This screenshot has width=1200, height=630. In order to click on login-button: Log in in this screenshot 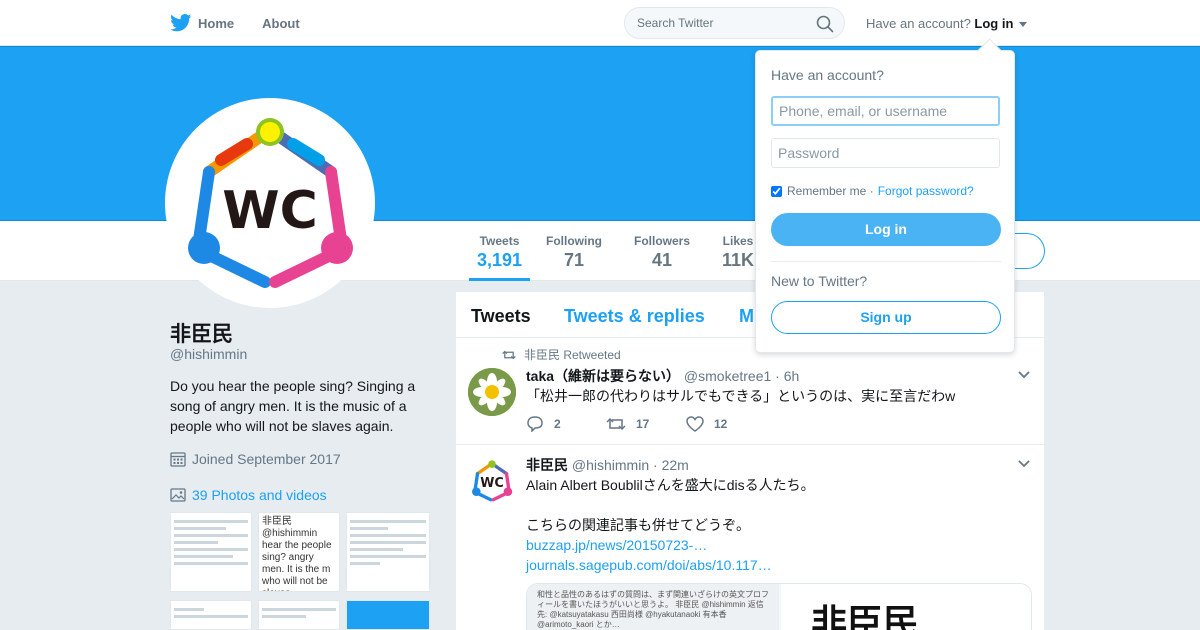, I will do `click(886, 229)`.